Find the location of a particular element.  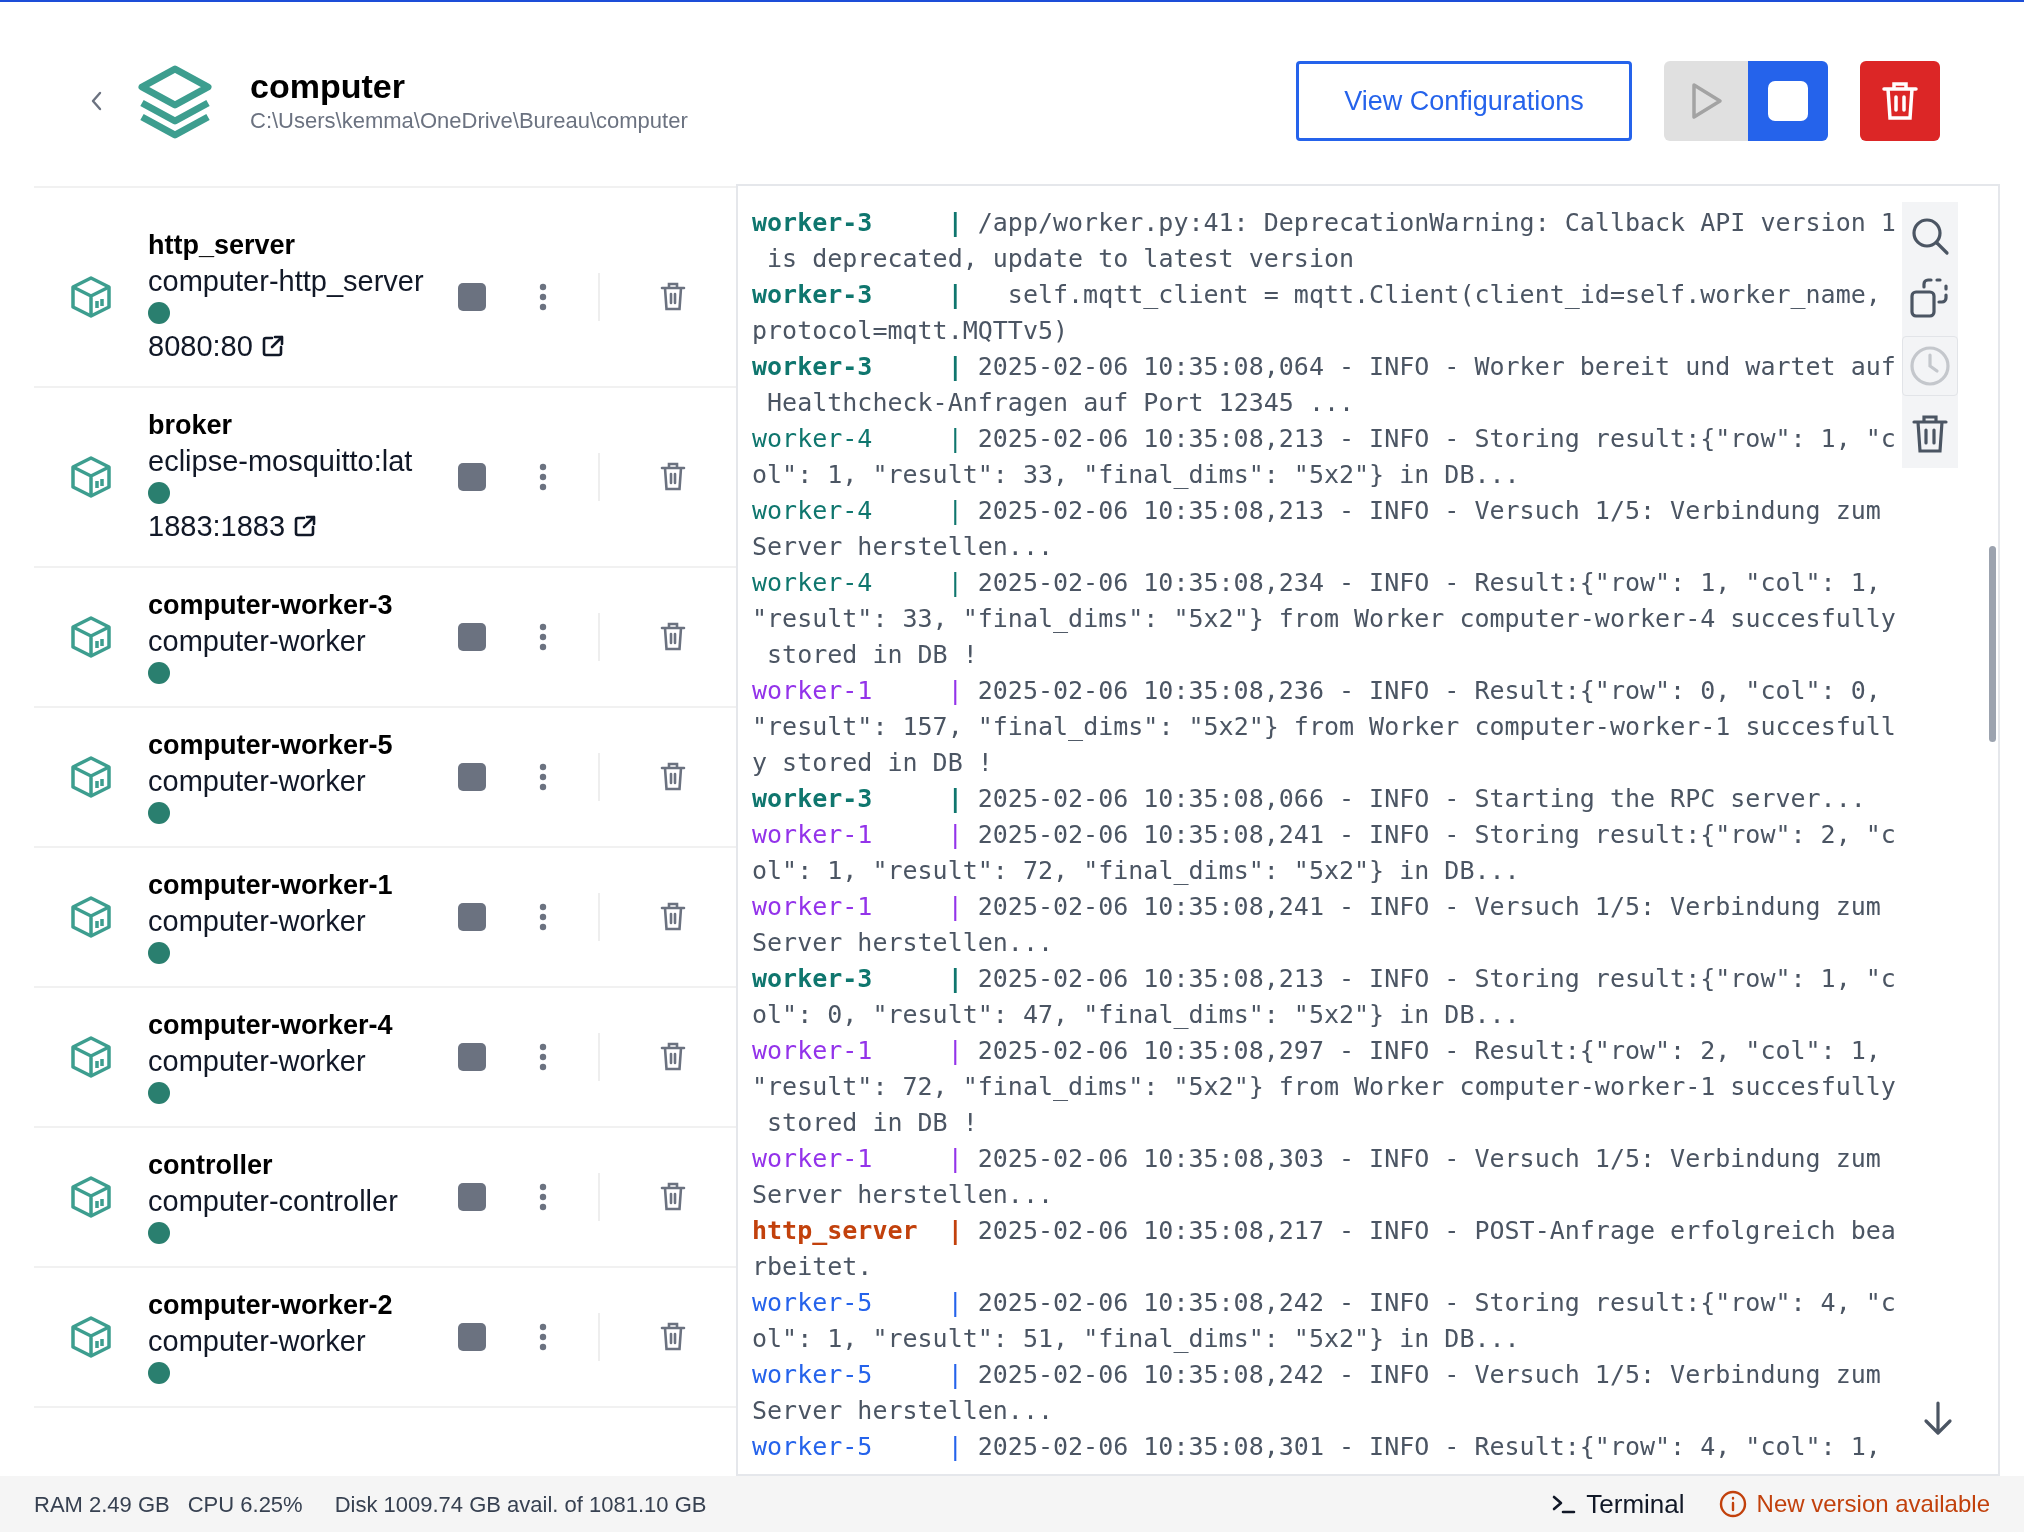

service-name: http_server is located at coordinates (222, 245).